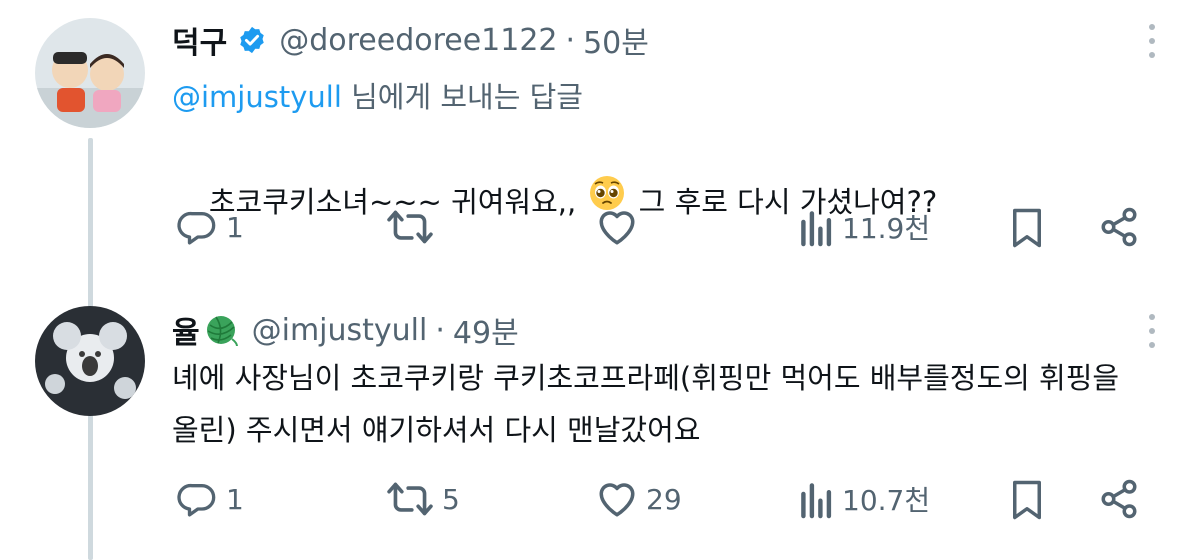 This screenshot has height=560, width=1200. Describe the element at coordinates (451, 499) in the screenshot. I see `retweet-count: 5` at that location.